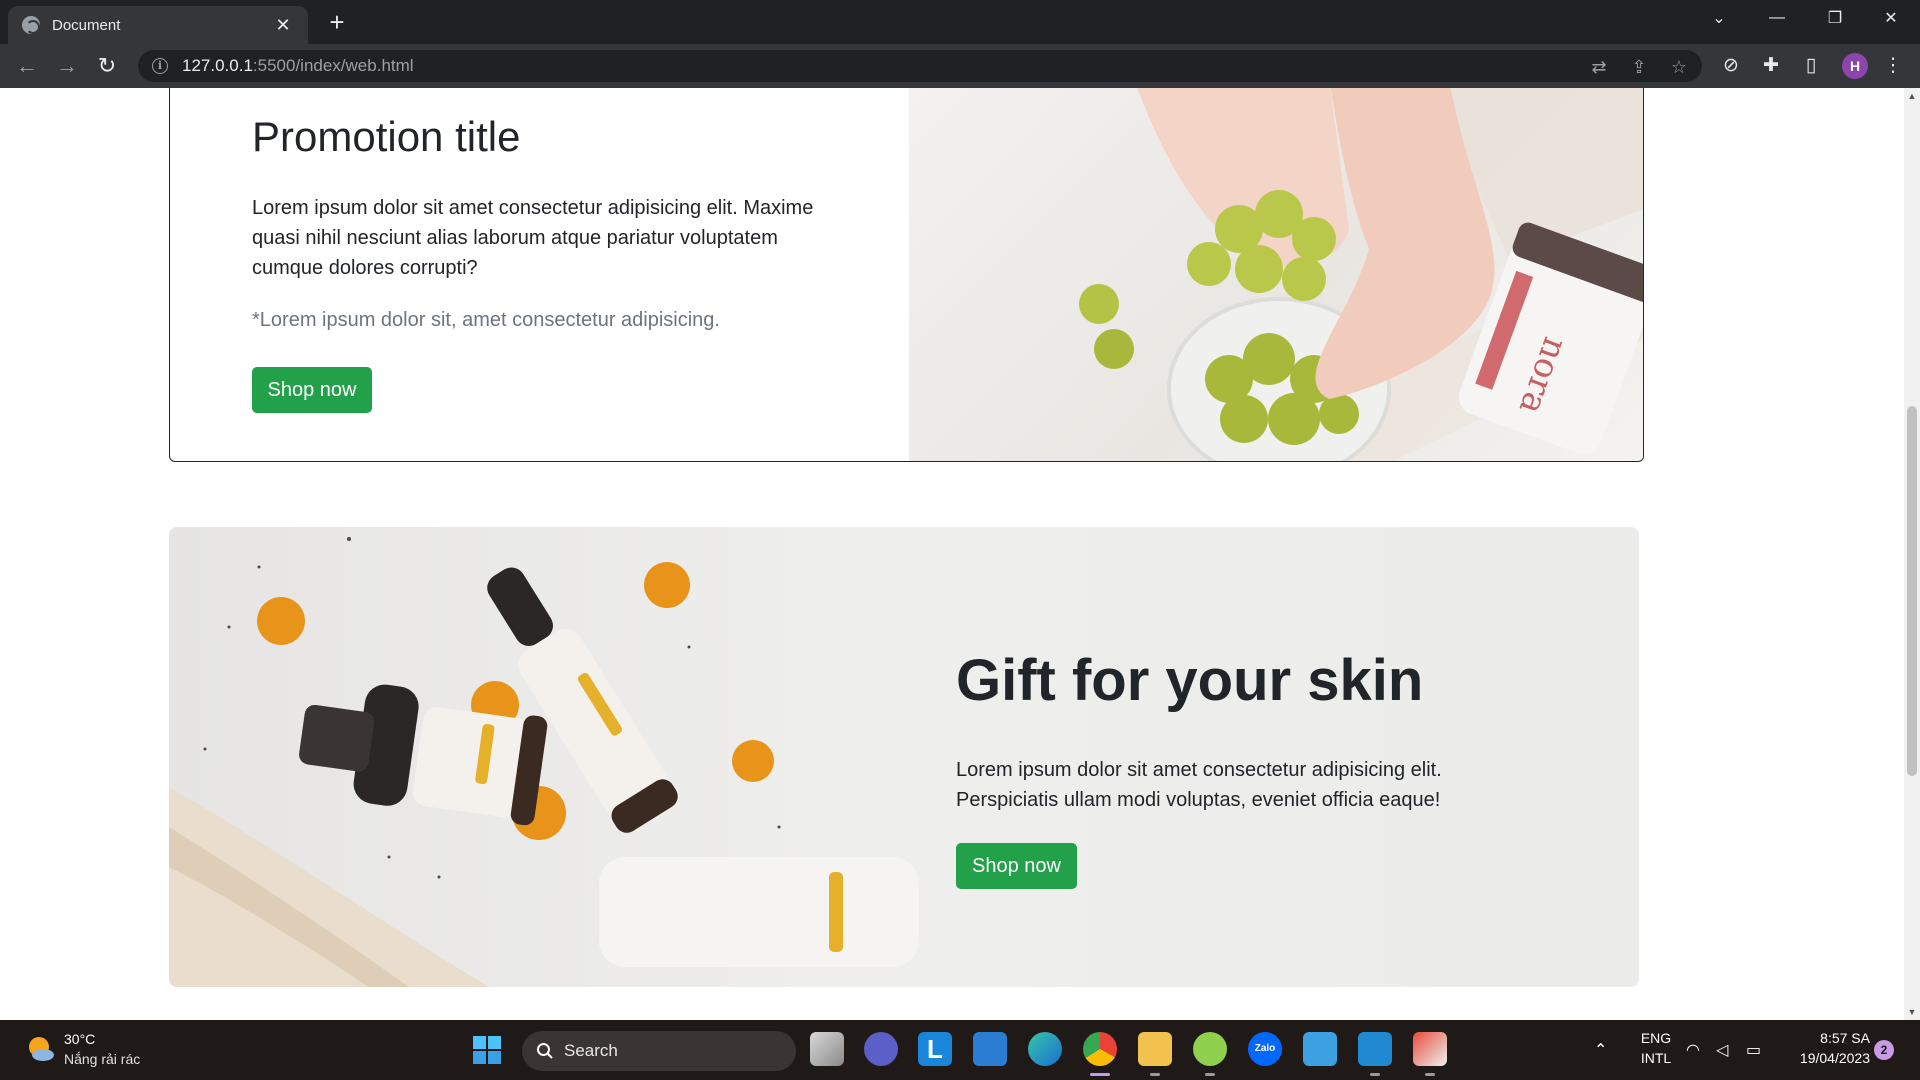 This screenshot has height=1080, width=1920. Describe the element at coordinates (1912, 591) in the screenshot. I see `scrollbar-thumb` at that location.